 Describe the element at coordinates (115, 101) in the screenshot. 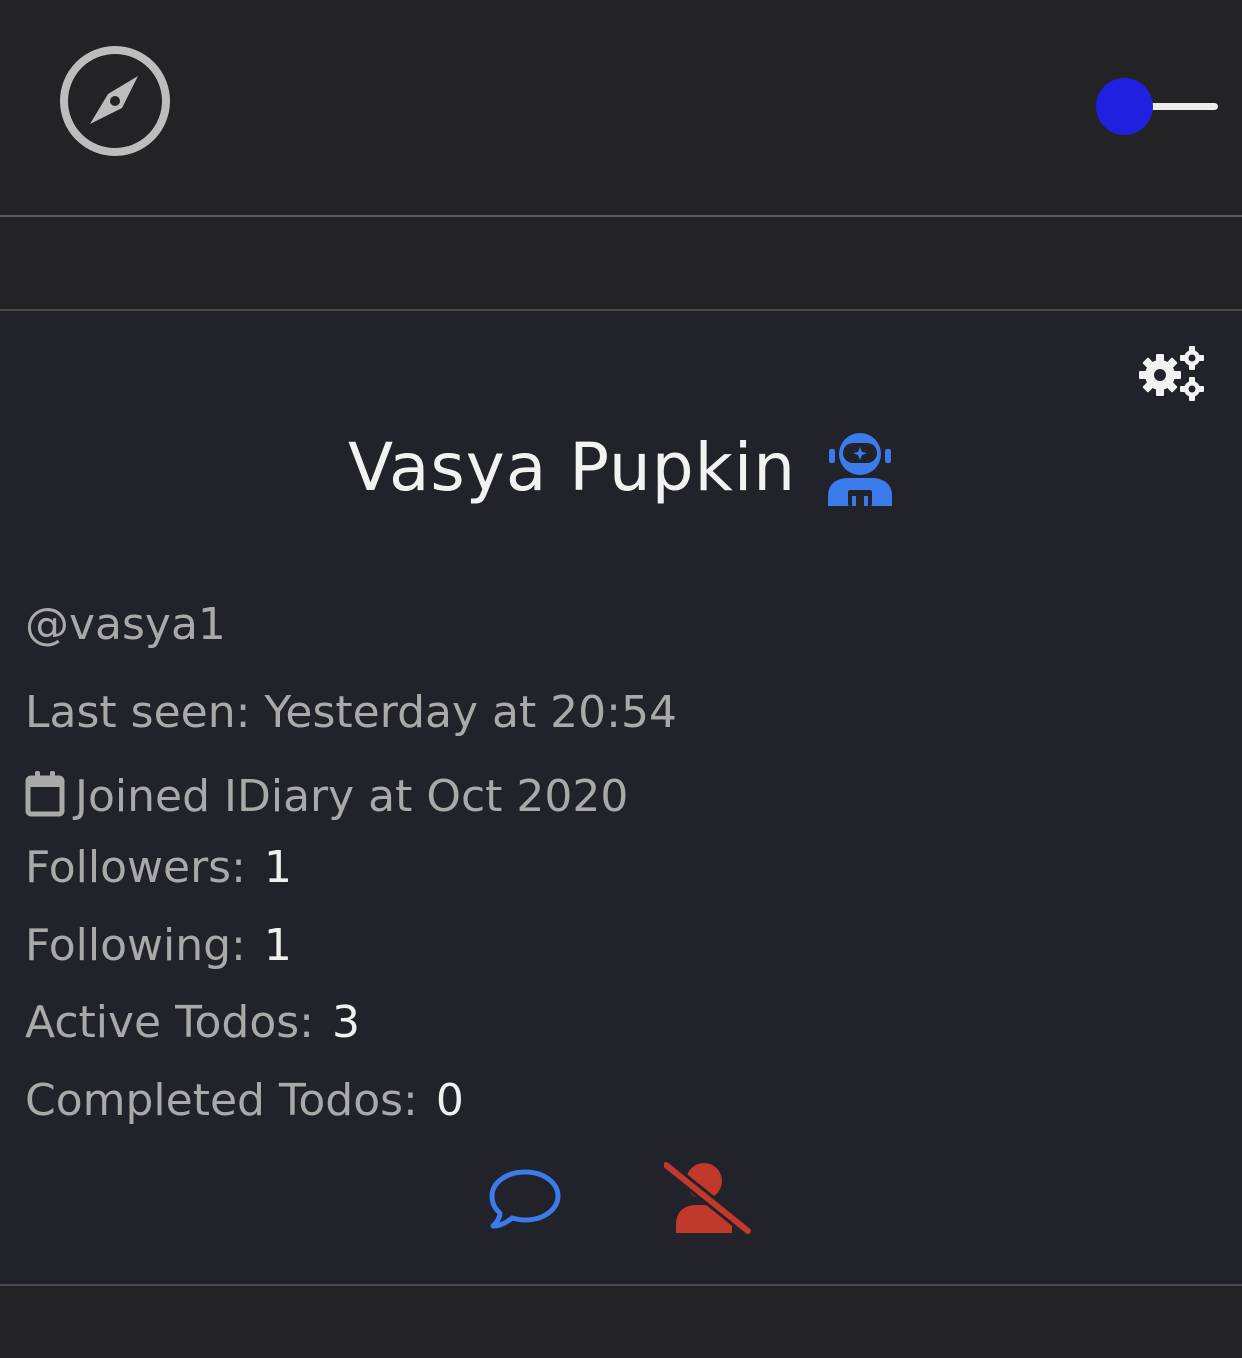

I see `compass-icon` at that location.